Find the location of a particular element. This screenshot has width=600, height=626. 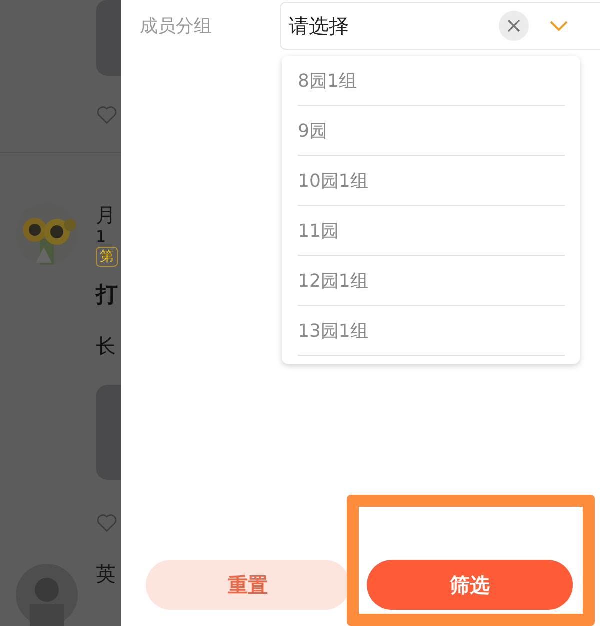

select-field: 请选择 is located at coordinates (440, 26).